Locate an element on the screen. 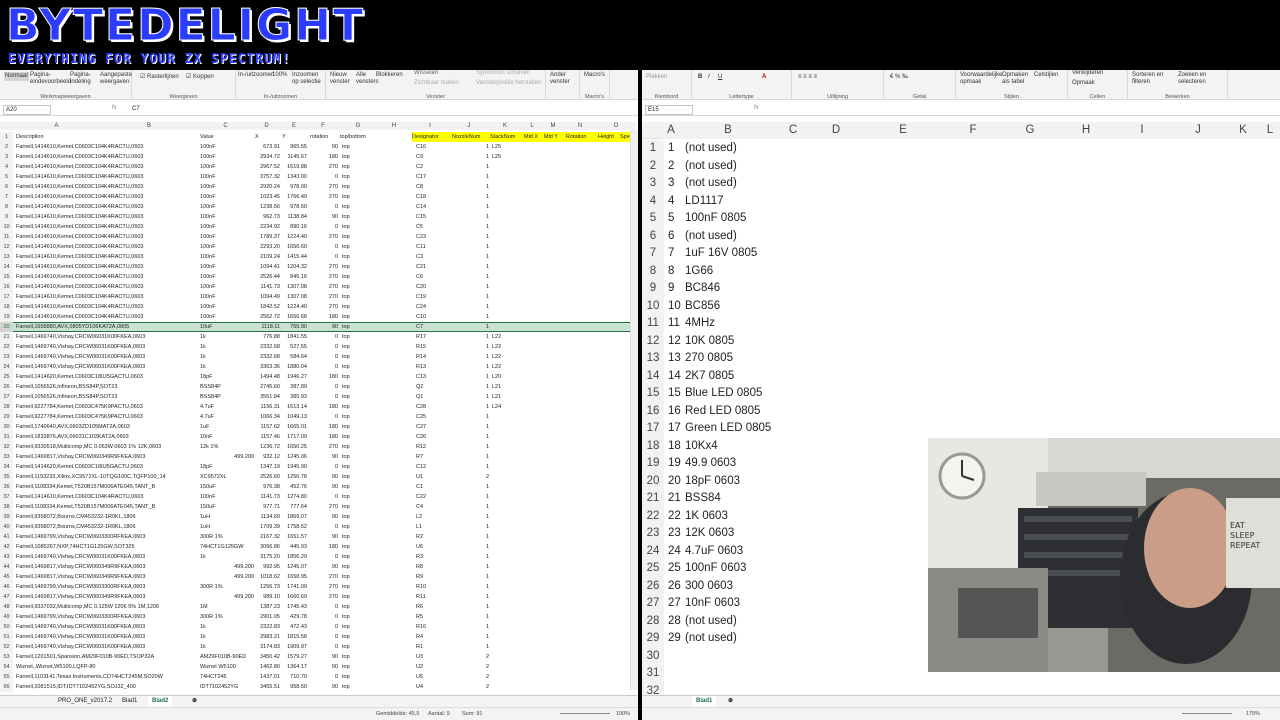 Image resolution: width=1280 pixels, height=720 pixels. column-header: G is located at coordinates (358, 126).